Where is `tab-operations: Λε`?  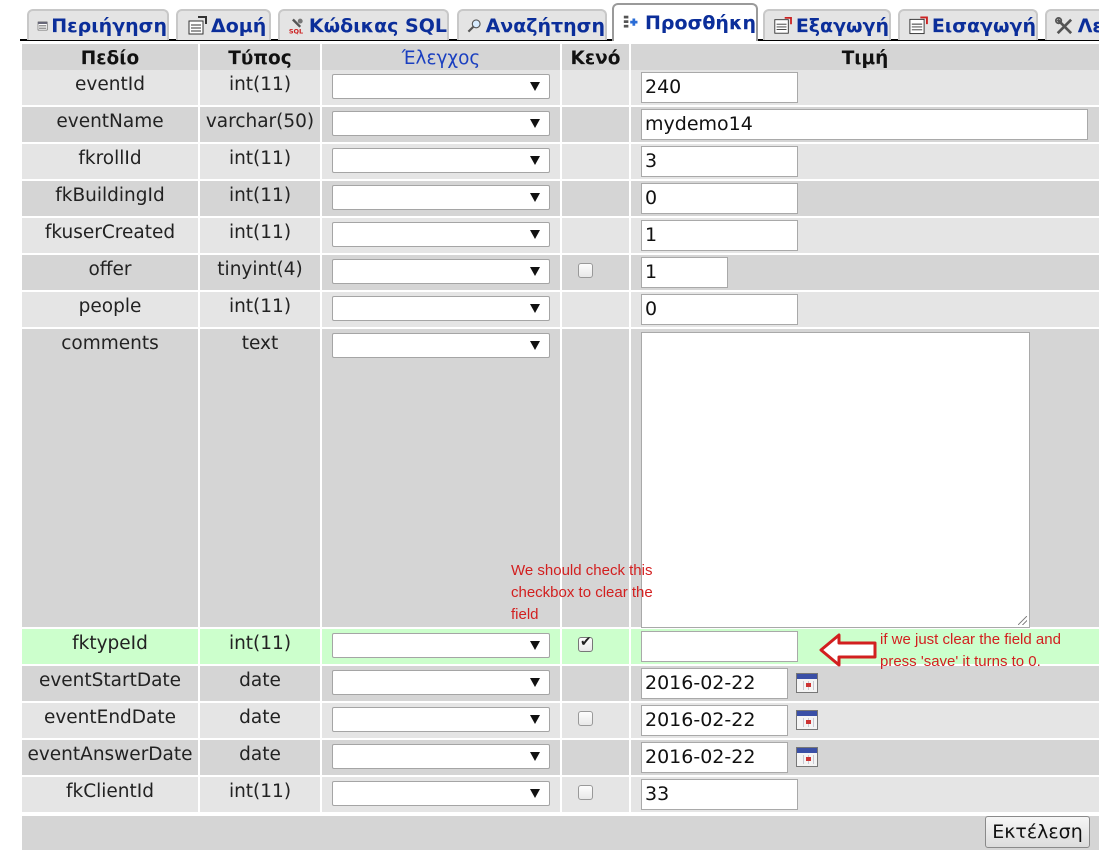
tab-operations: Λε is located at coordinates (1072, 24).